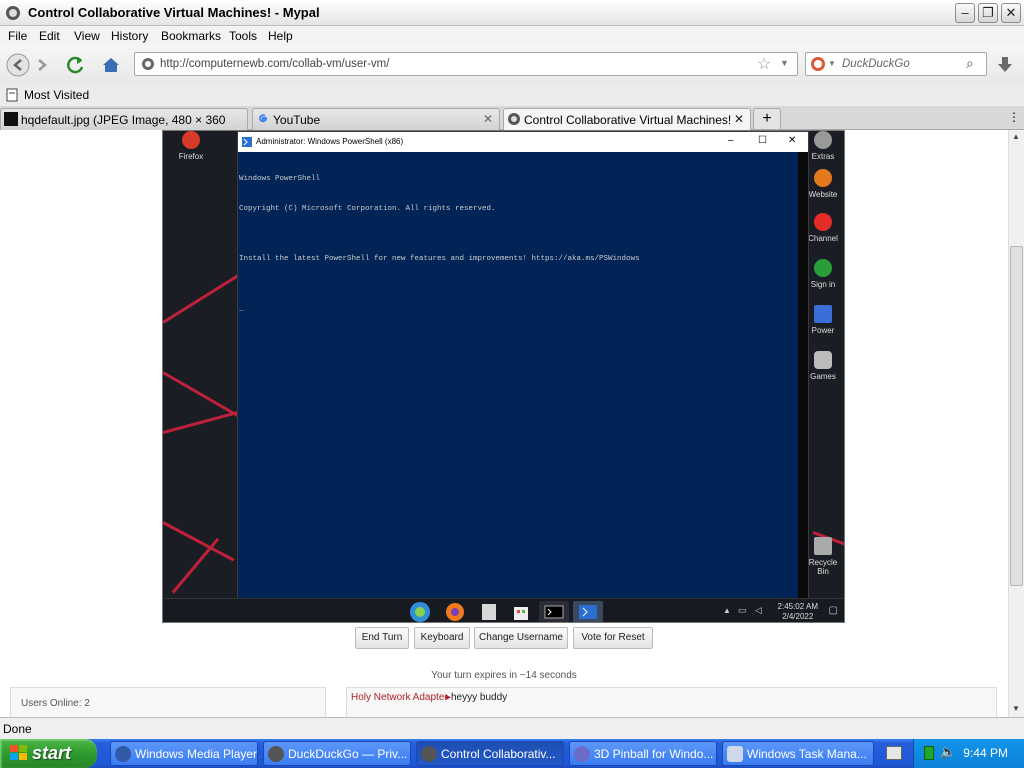 The image size is (1024, 768). I want to click on vm-notification-icon: ▢, so click(833, 610).